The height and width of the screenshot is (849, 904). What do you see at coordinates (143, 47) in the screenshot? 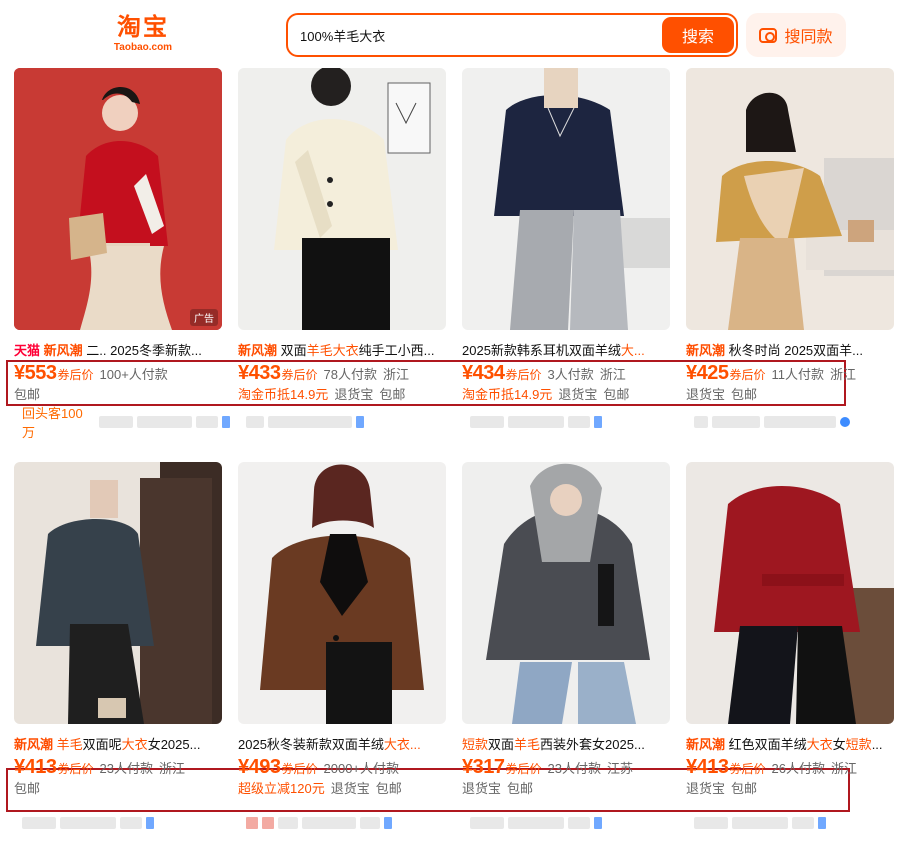
I see `logo-english: Taobao.com` at bounding box center [143, 47].